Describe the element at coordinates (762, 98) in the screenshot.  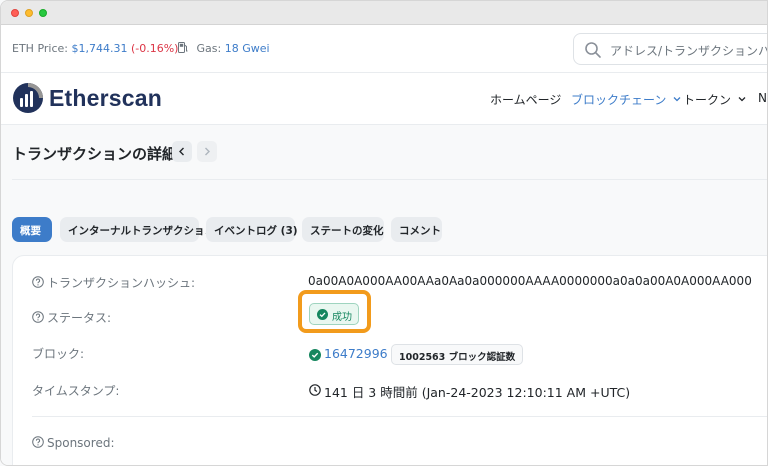
I see `nav-nfts: NF` at that location.